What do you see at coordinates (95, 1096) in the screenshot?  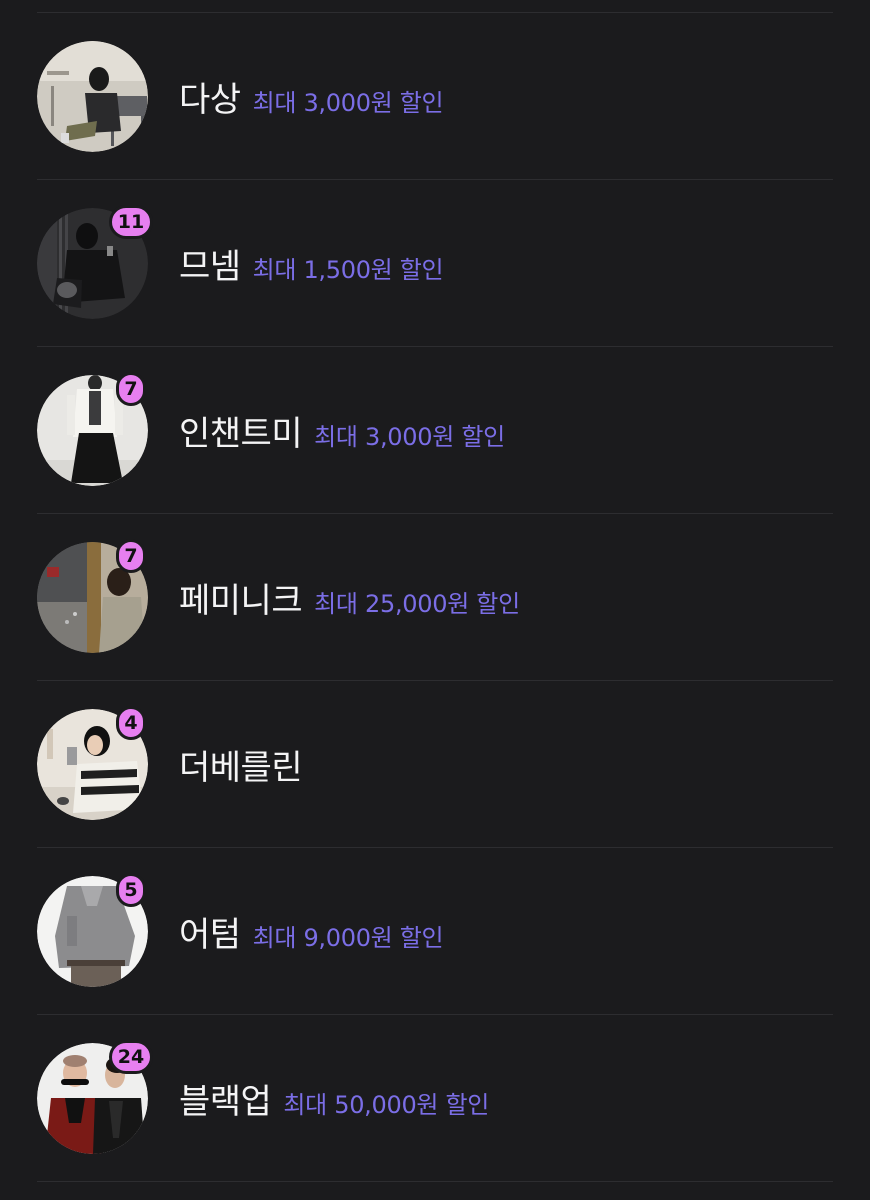 I see `avatar-container: 24` at bounding box center [95, 1096].